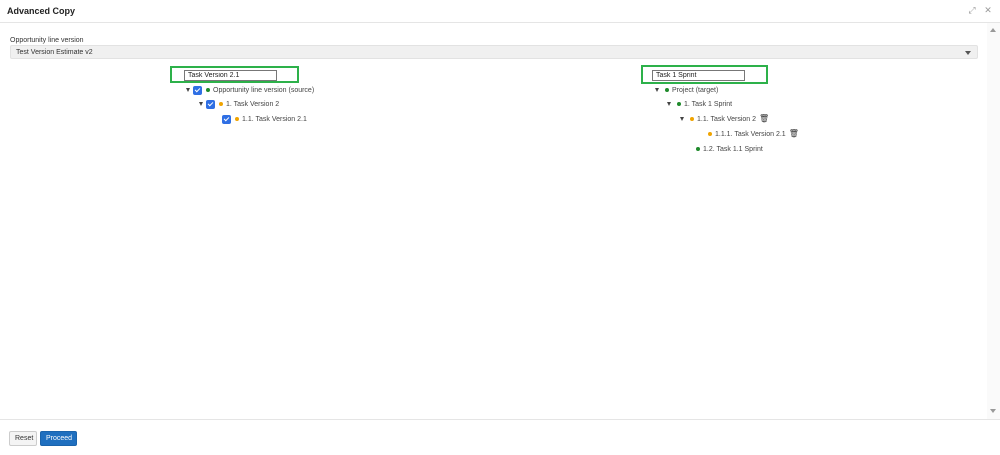 Image resolution: width=1000 pixels, height=455 pixels. Describe the element at coordinates (197, 90) in the screenshot. I see `source-root-checkbox` at that location.